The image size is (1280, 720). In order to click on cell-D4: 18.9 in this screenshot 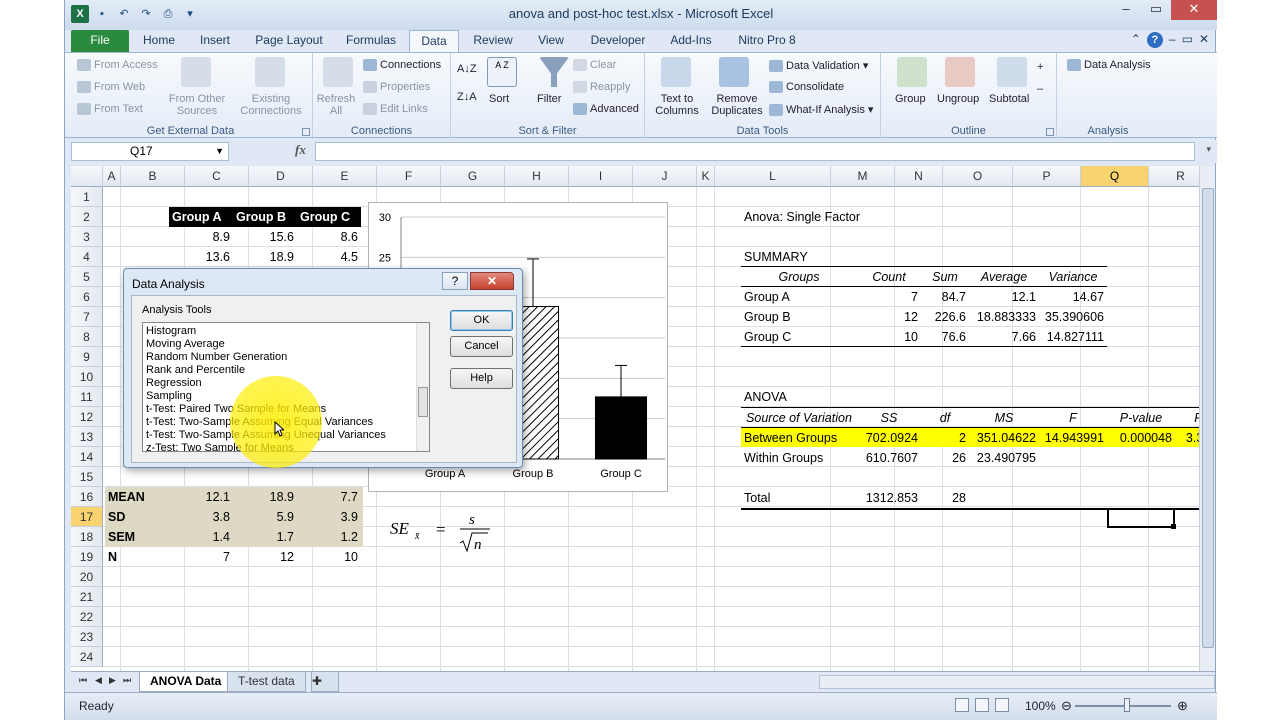, I will do `click(265, 257)`.